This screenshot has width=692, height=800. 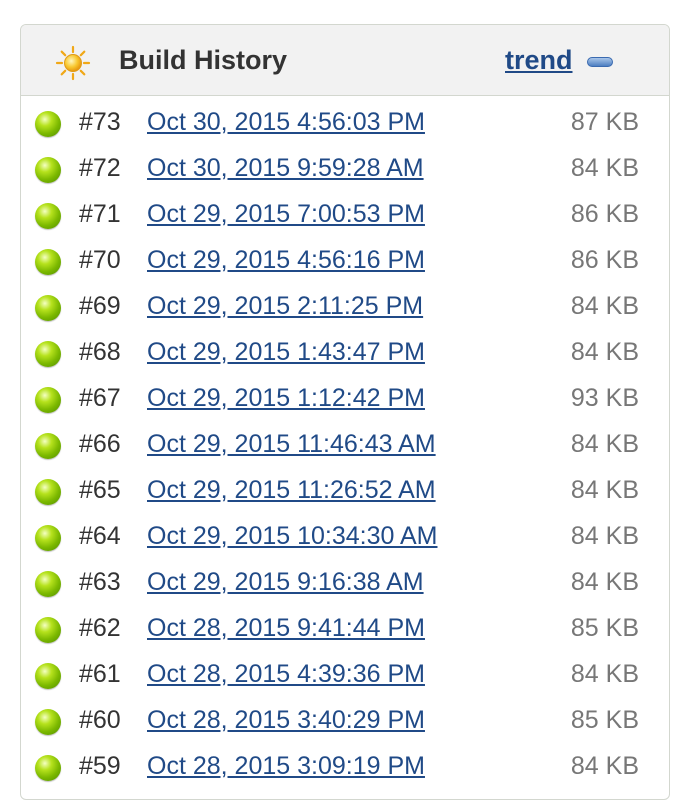 What do you see at coordinates (286, 720) in the screenshot?
I see `build-date-link: Oct 28, 2015 3:40:29 PM` at bounding box center [286, 720].